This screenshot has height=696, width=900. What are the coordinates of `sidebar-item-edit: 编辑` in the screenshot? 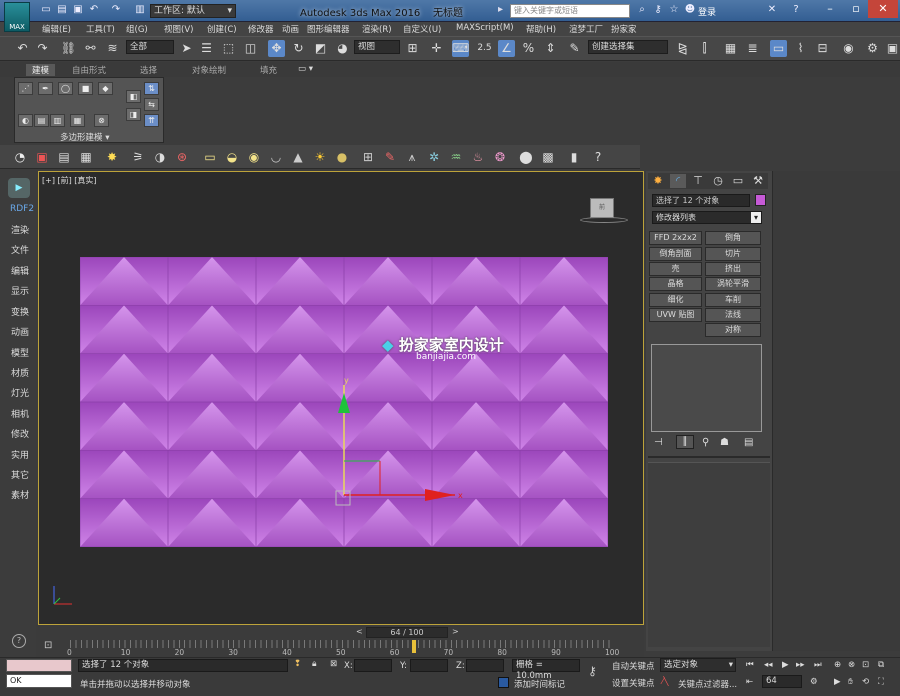 It's located at (20, 270).